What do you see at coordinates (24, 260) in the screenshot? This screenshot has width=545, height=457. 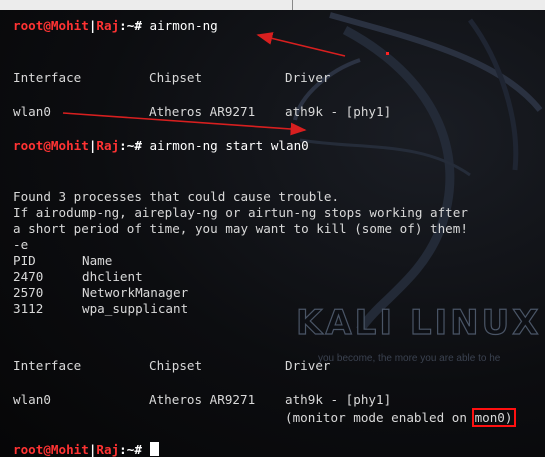 I see `header-pid: PID` at bounding box center [24, 260].